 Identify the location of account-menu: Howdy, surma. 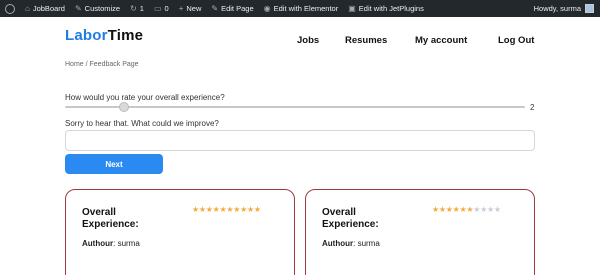
(567, 8).